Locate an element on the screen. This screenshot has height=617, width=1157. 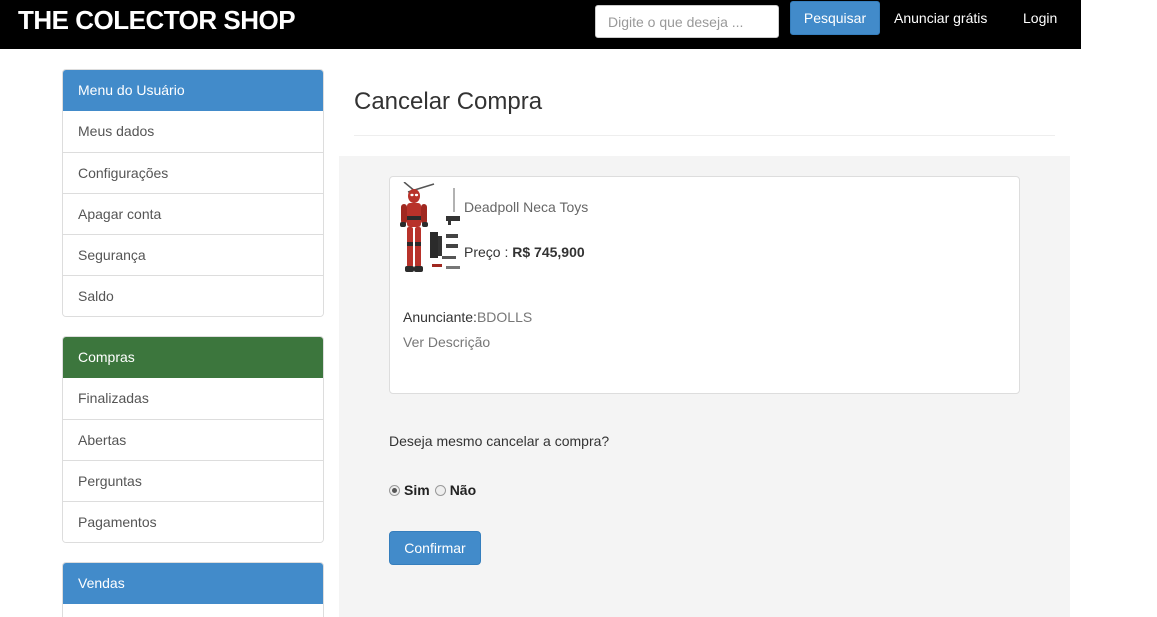
brand-logo: THE COLECTOR SHOP is located at coordinates (157, 20).